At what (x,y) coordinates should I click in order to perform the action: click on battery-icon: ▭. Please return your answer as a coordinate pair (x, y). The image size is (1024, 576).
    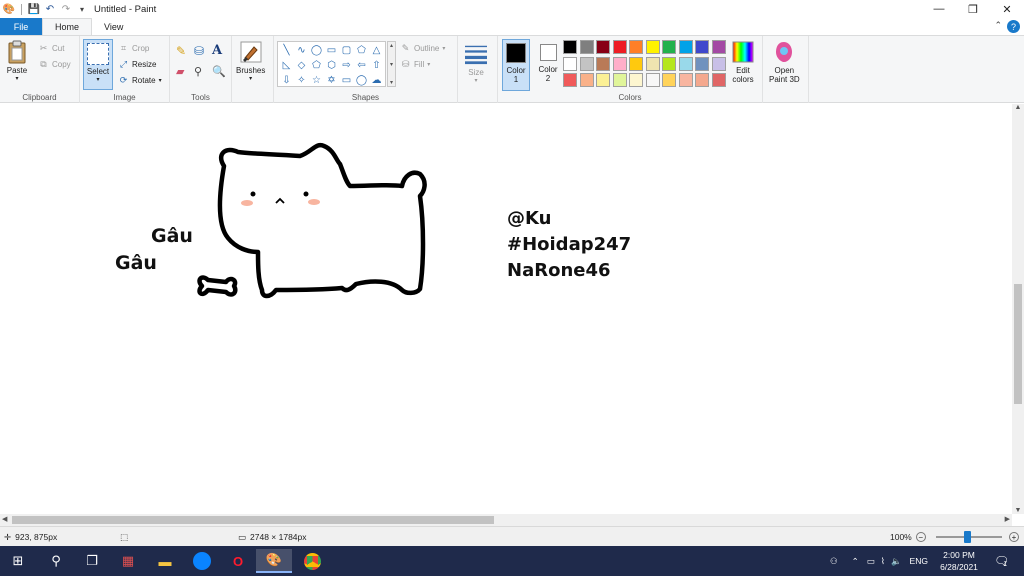
    Looking at the image, I should click on (871, 561).